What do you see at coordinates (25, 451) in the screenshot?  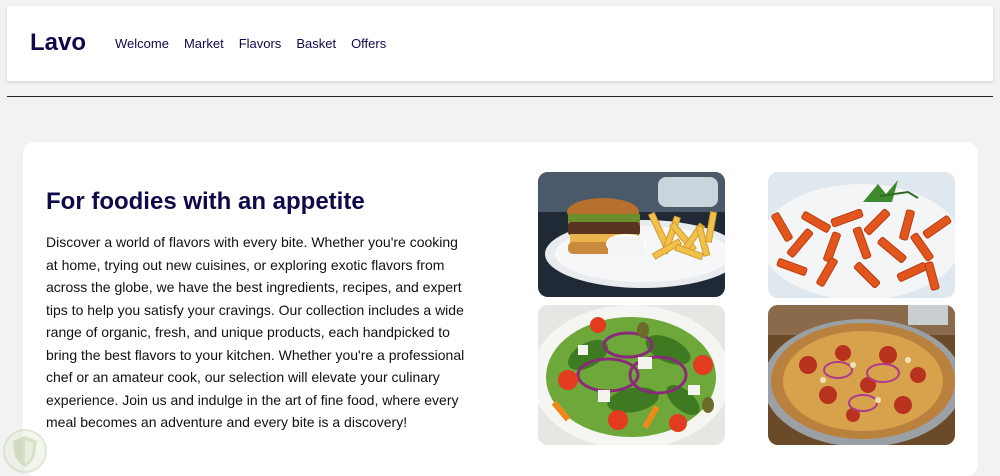 I see `shield-watermark-icon` at bounding box center [25, 451].